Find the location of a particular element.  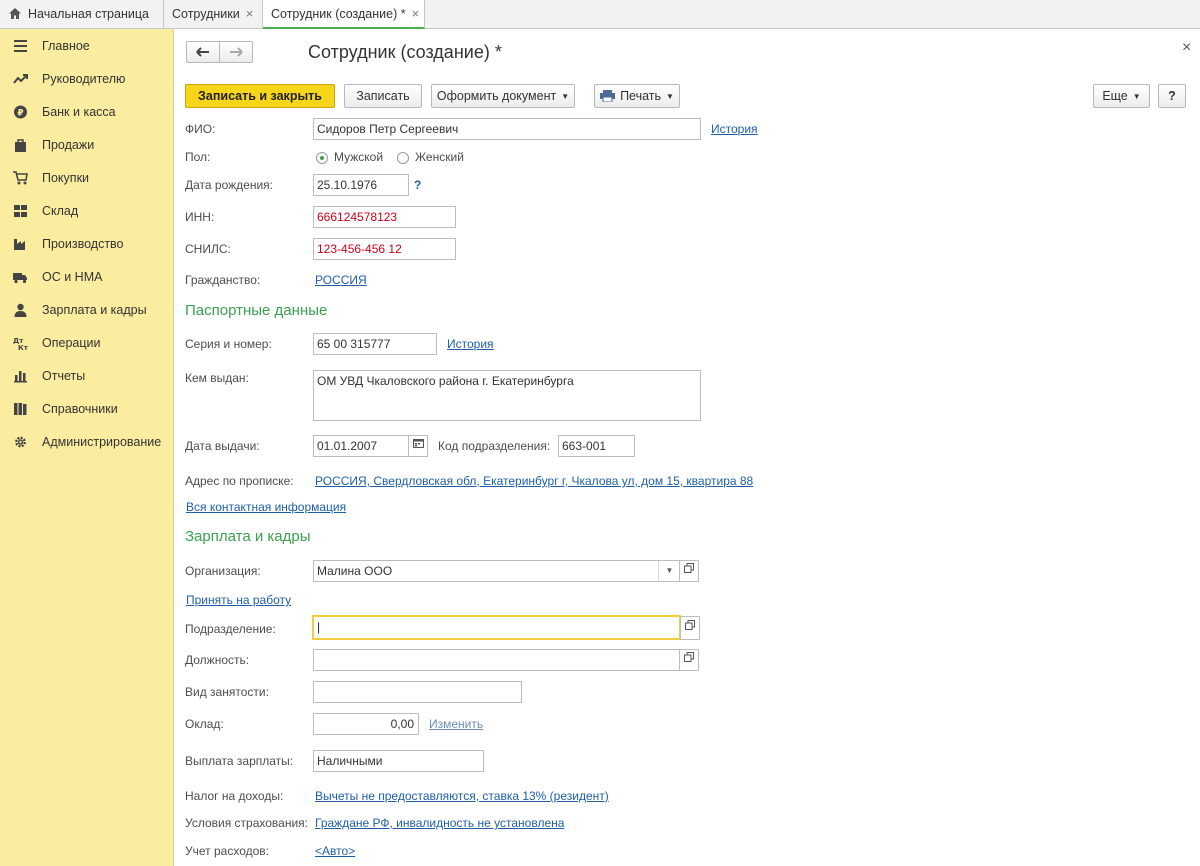

sex-female-radio is located at coordinates (403, 158).